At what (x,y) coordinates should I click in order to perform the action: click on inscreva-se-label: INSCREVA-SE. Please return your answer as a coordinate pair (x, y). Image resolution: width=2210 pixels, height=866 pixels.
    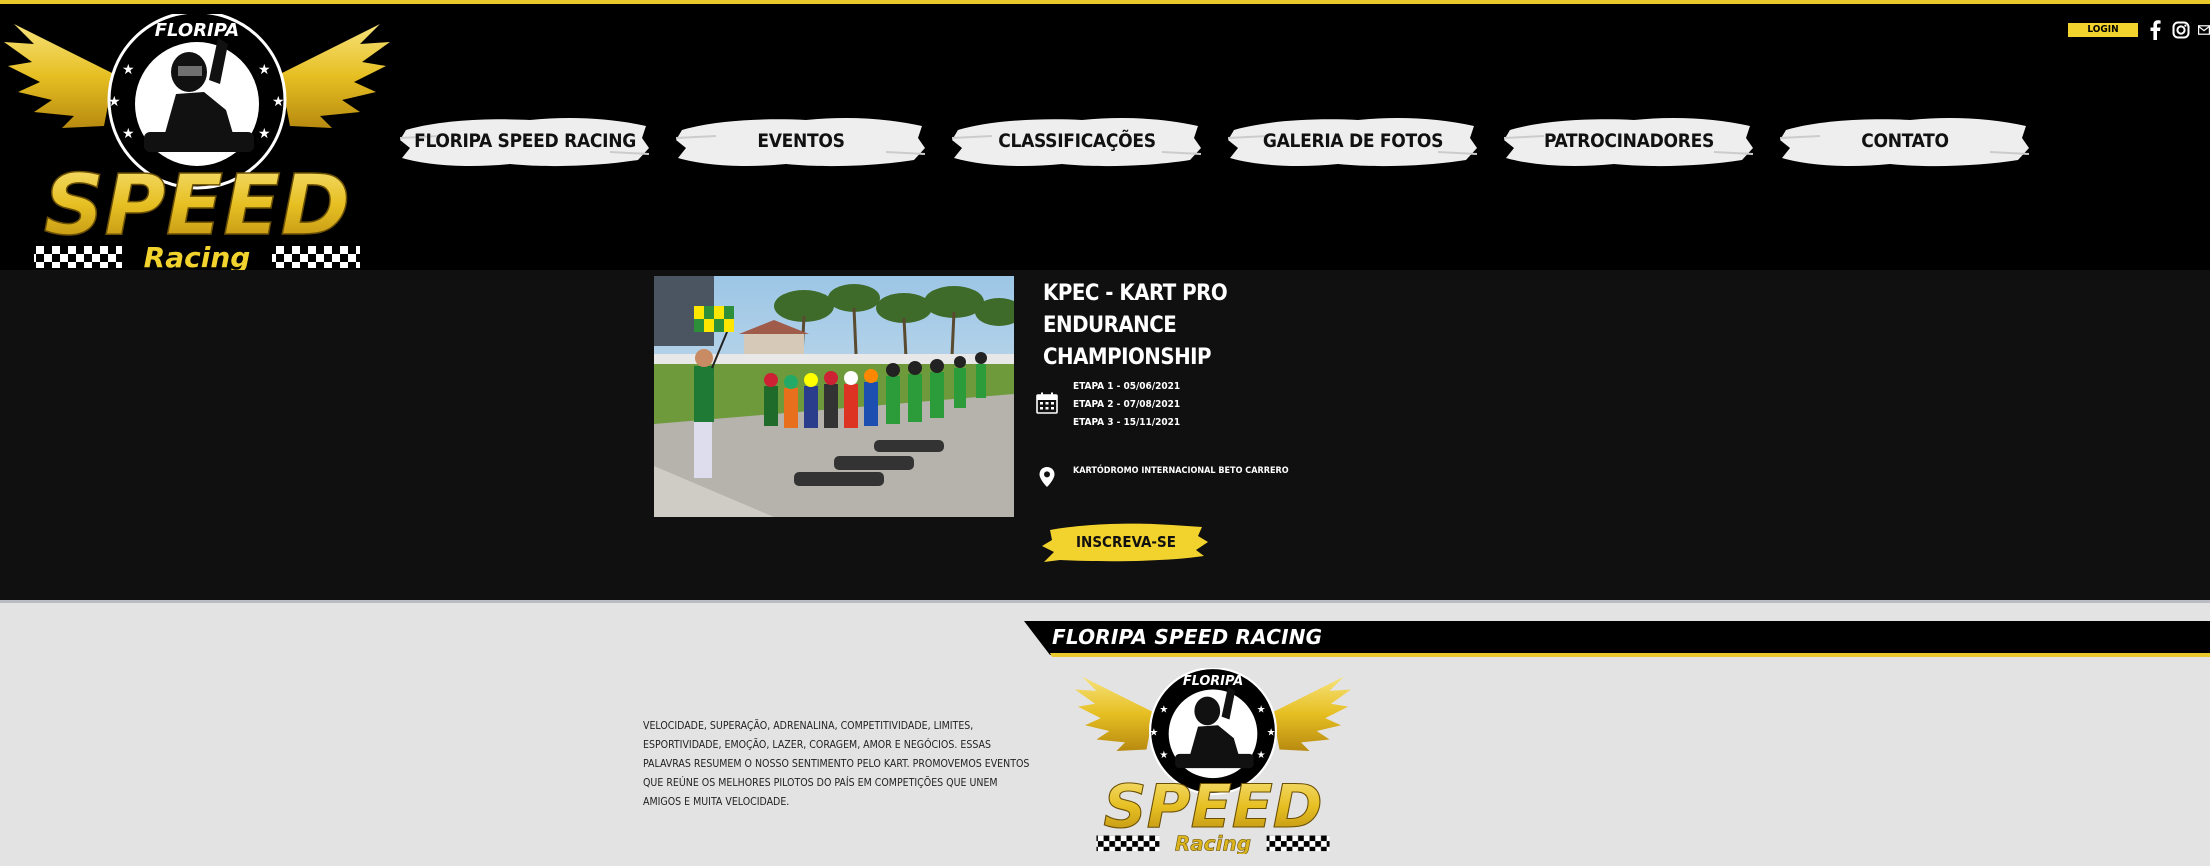
    Looking at the image, I should click on (1126, 542).